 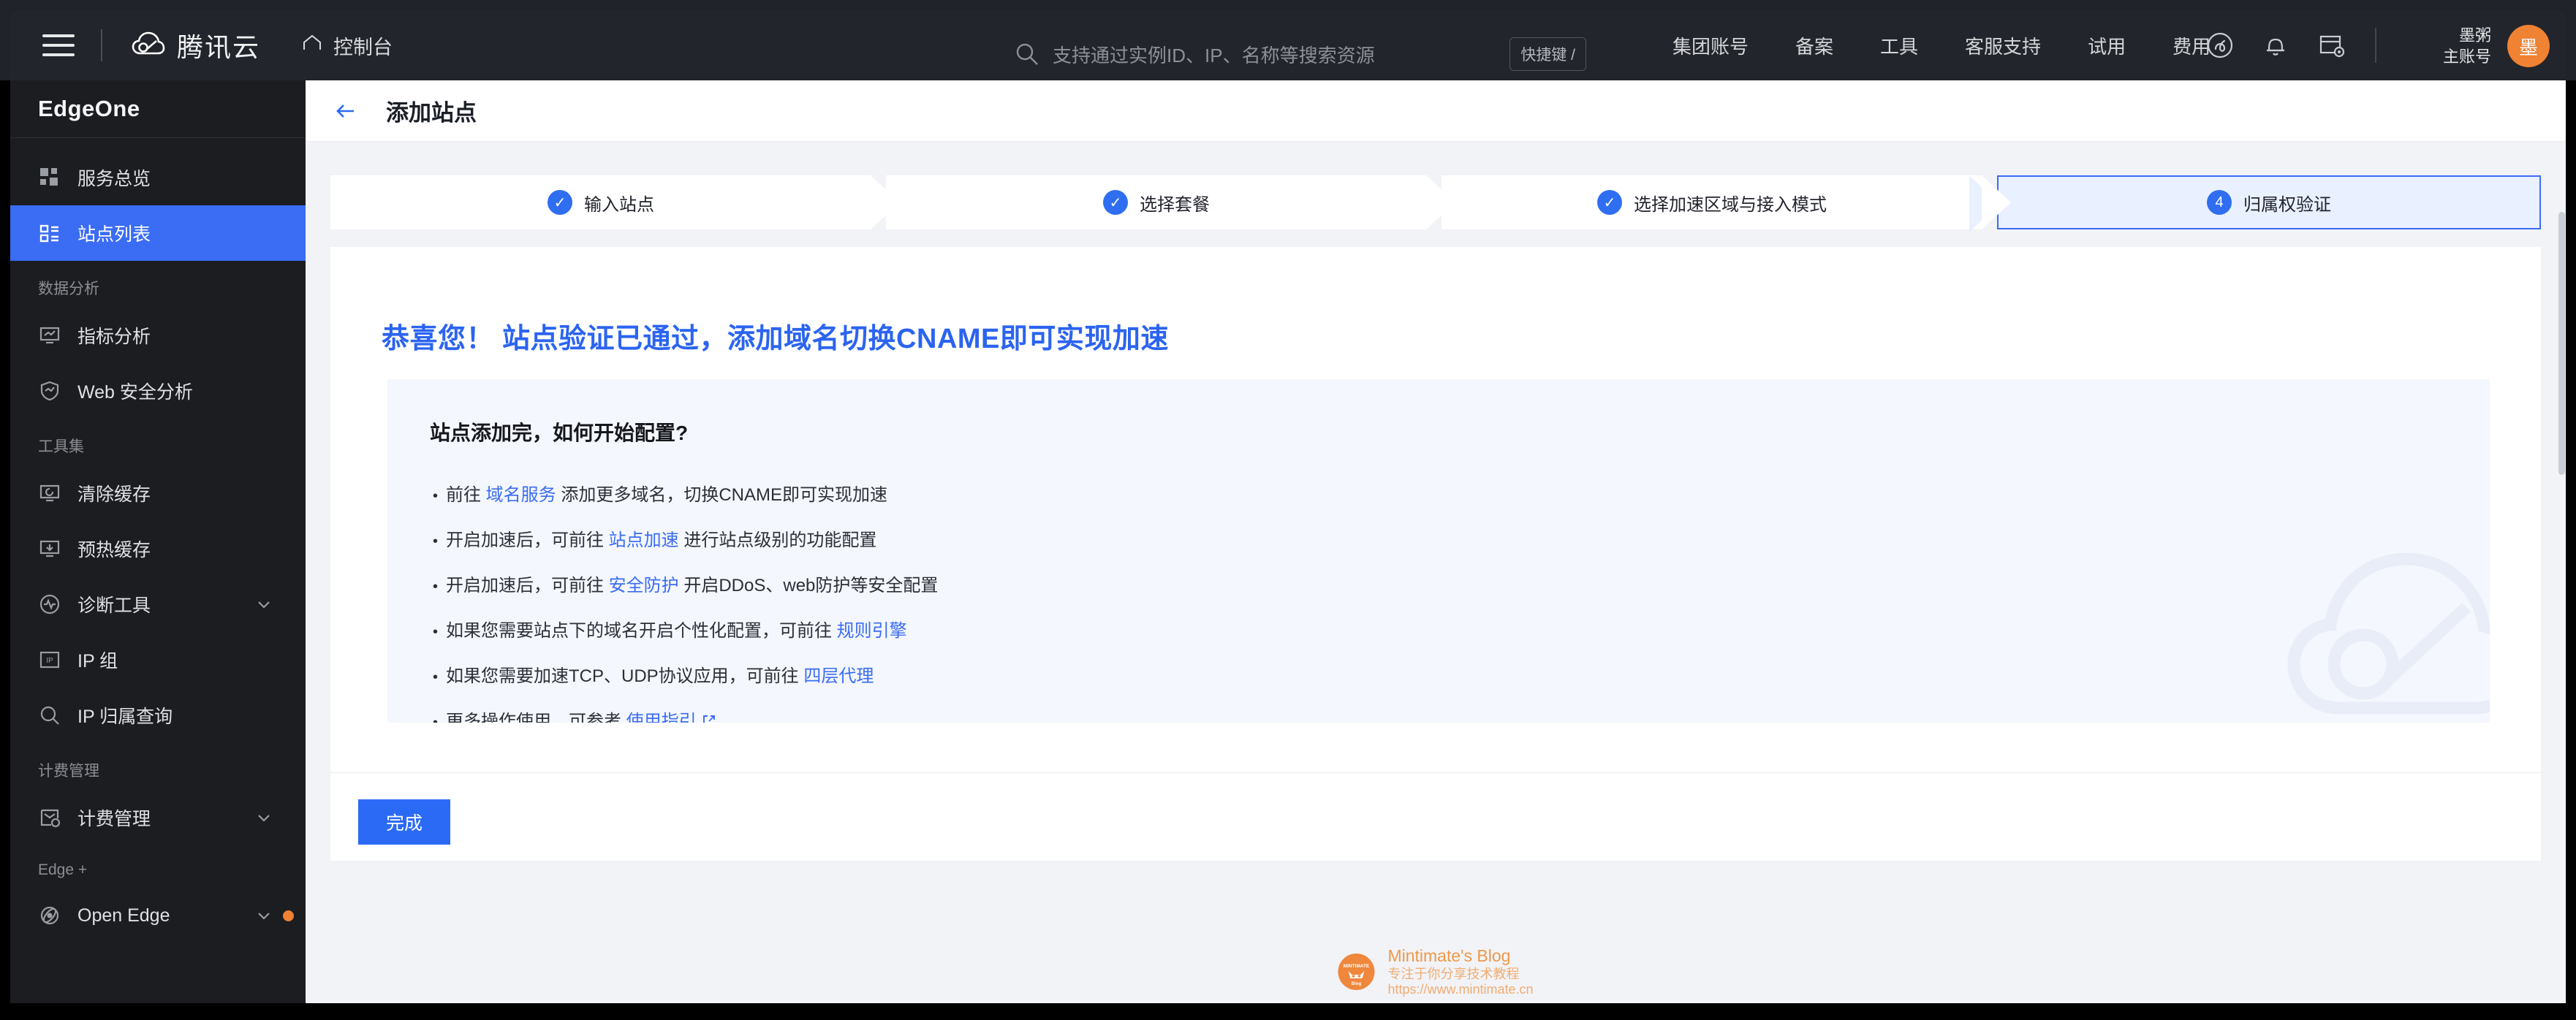 What do you see at coordinates (158, 177) in the screenshot?
I see `sidebar-item-overview: 服务总览` at bounding box center [158, 177].